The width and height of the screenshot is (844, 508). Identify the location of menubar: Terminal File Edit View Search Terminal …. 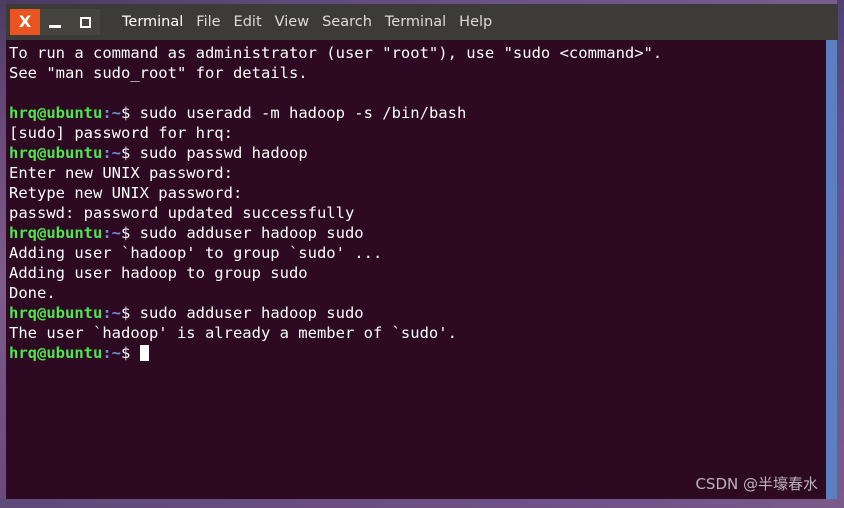
(307, 22).